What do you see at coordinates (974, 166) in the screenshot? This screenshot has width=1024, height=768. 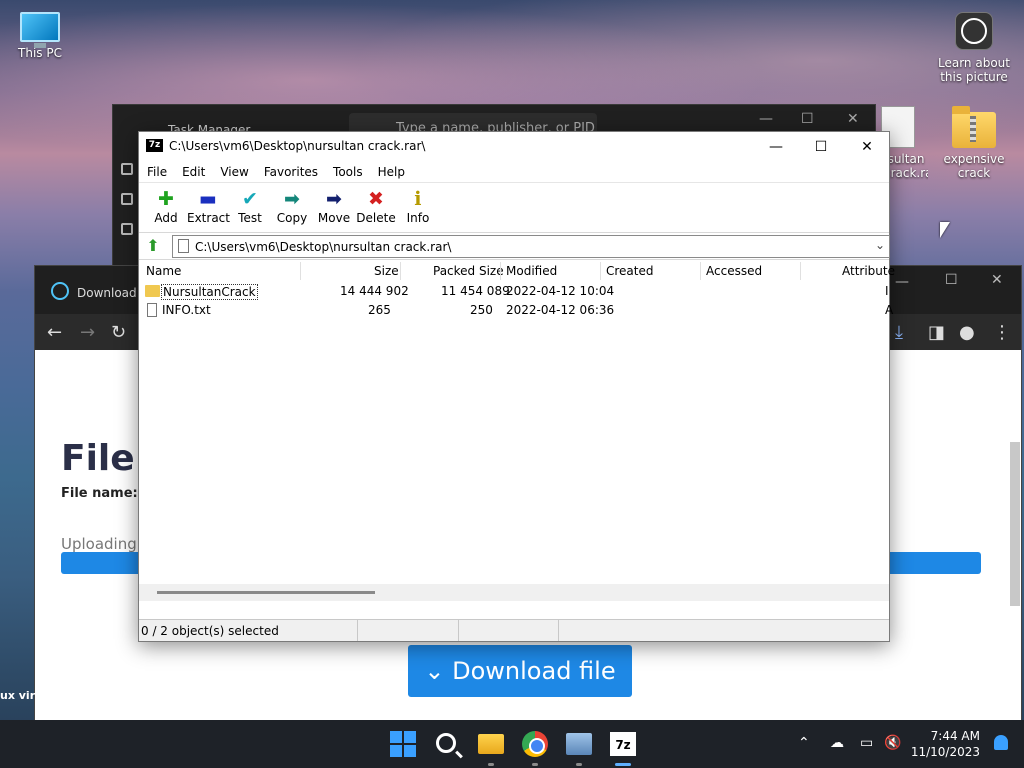 I see `desktop-icon-label: expensive crack` at bounding box center [974, 166].